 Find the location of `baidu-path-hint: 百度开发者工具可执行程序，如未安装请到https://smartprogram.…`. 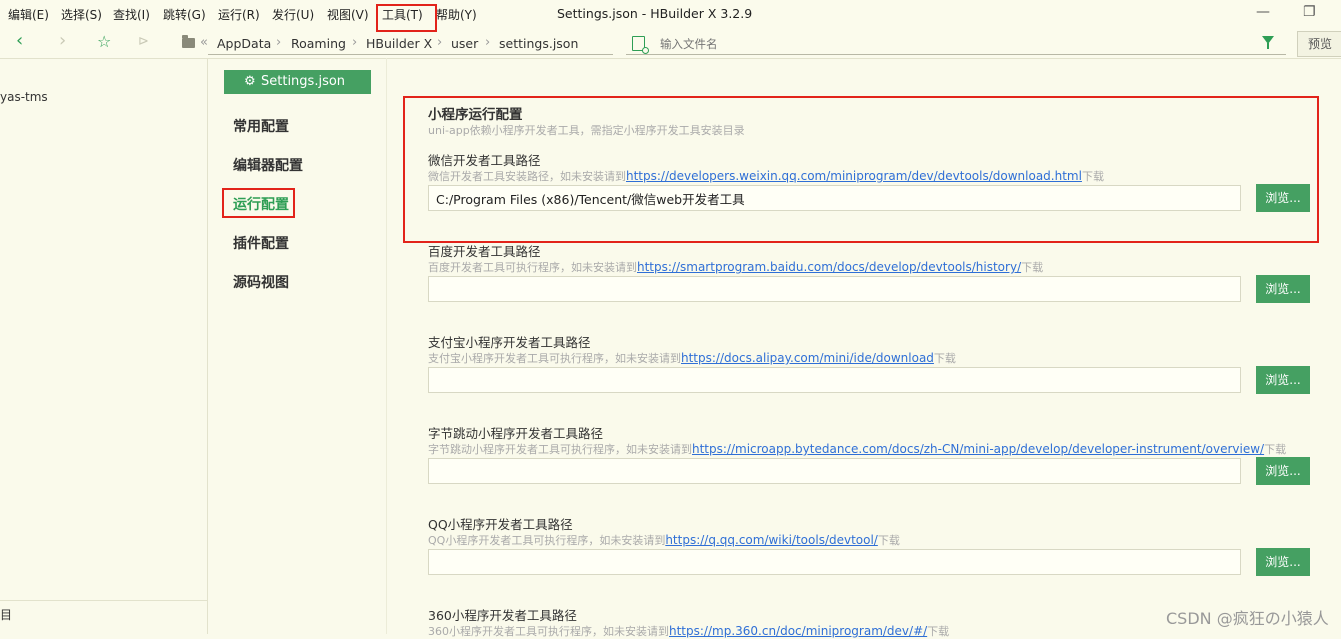

baidu-path-hint: 百度开发者工具可执行程序，如未安装请到https://smartprogram.… is located at coordinates (735, 267).